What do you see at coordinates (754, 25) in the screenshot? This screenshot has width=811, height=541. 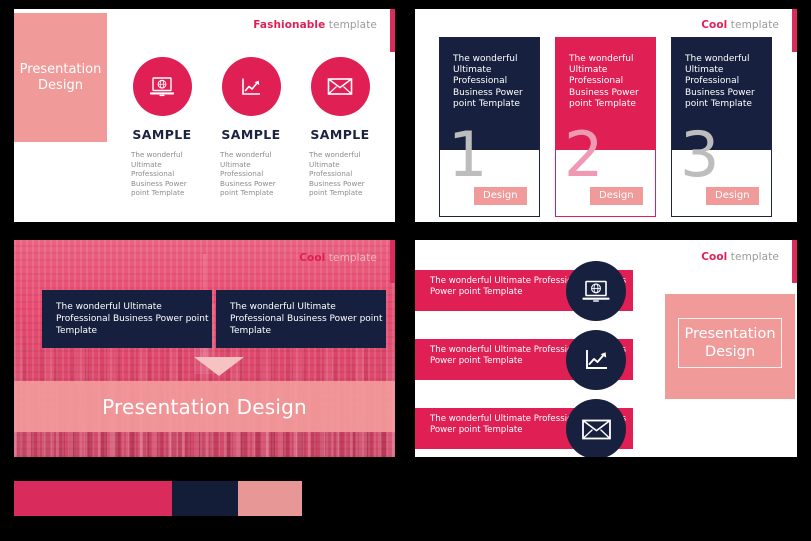 I see `slide2-caption-light: template` at bounding box center [754, 25].